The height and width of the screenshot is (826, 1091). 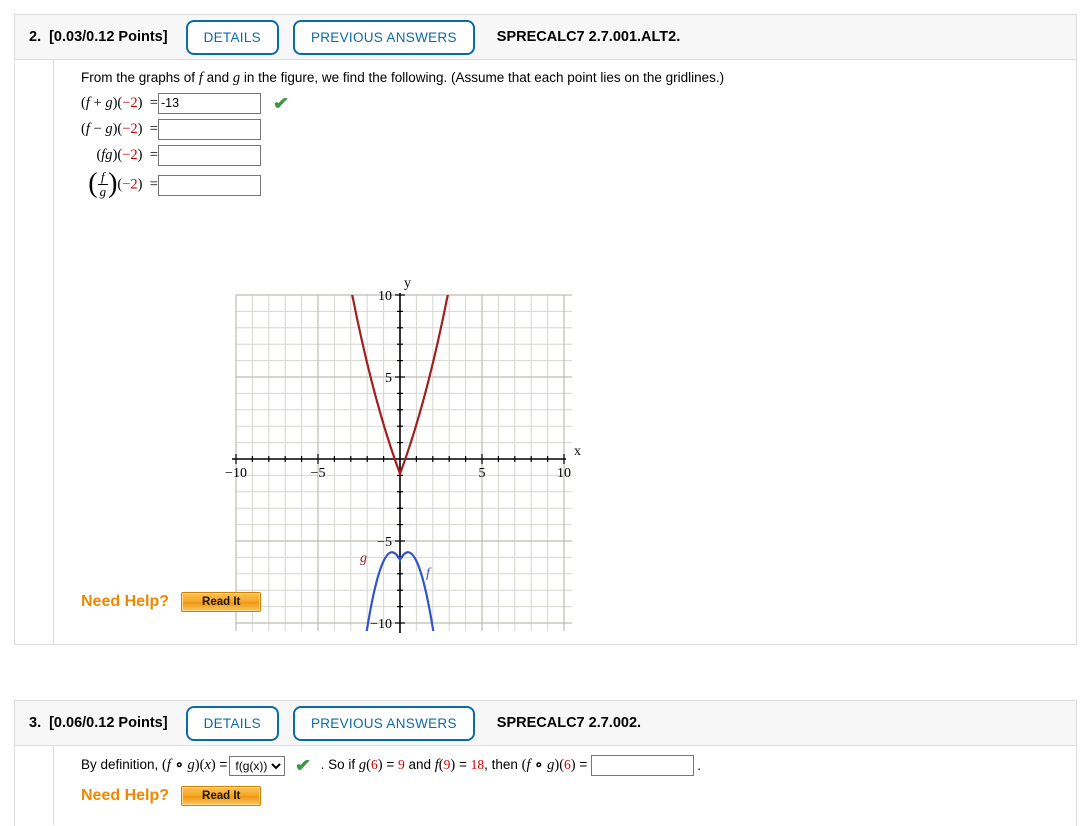 What do you see at coordinates (35, 723) in the screenshot?
I see `problem-3-number: 3.` at bounding box center [35, 723].